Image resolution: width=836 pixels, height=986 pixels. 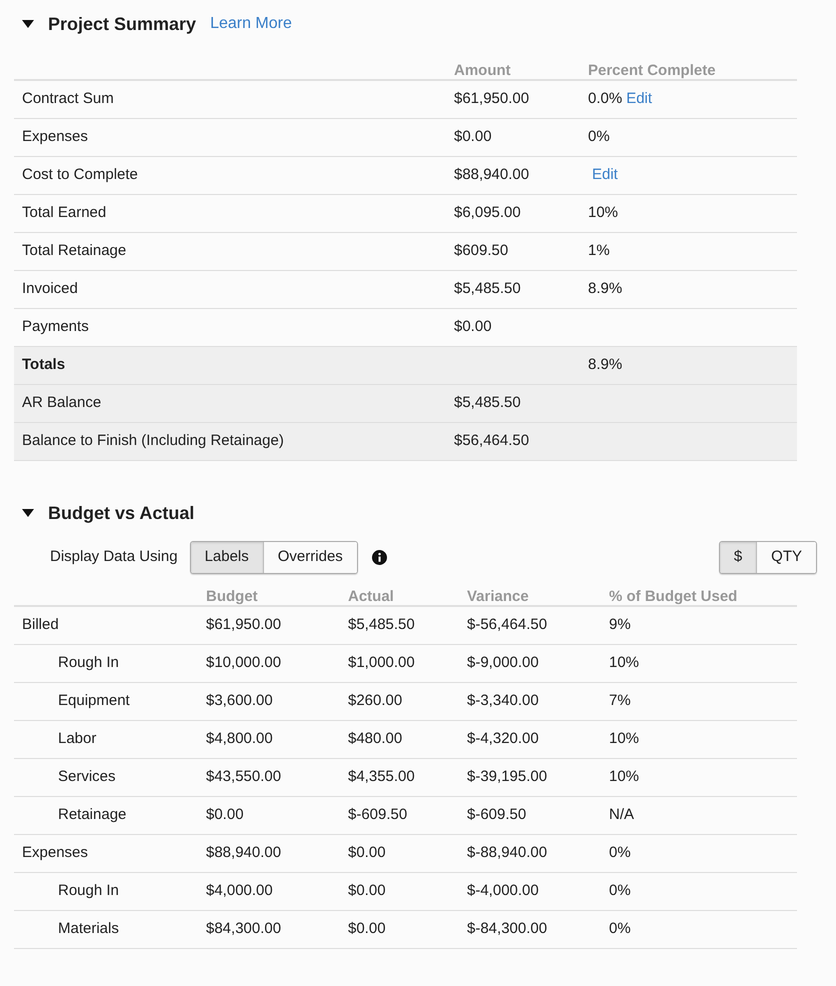 I want to click on row-label: Equipment, so click(x=106, y=701).